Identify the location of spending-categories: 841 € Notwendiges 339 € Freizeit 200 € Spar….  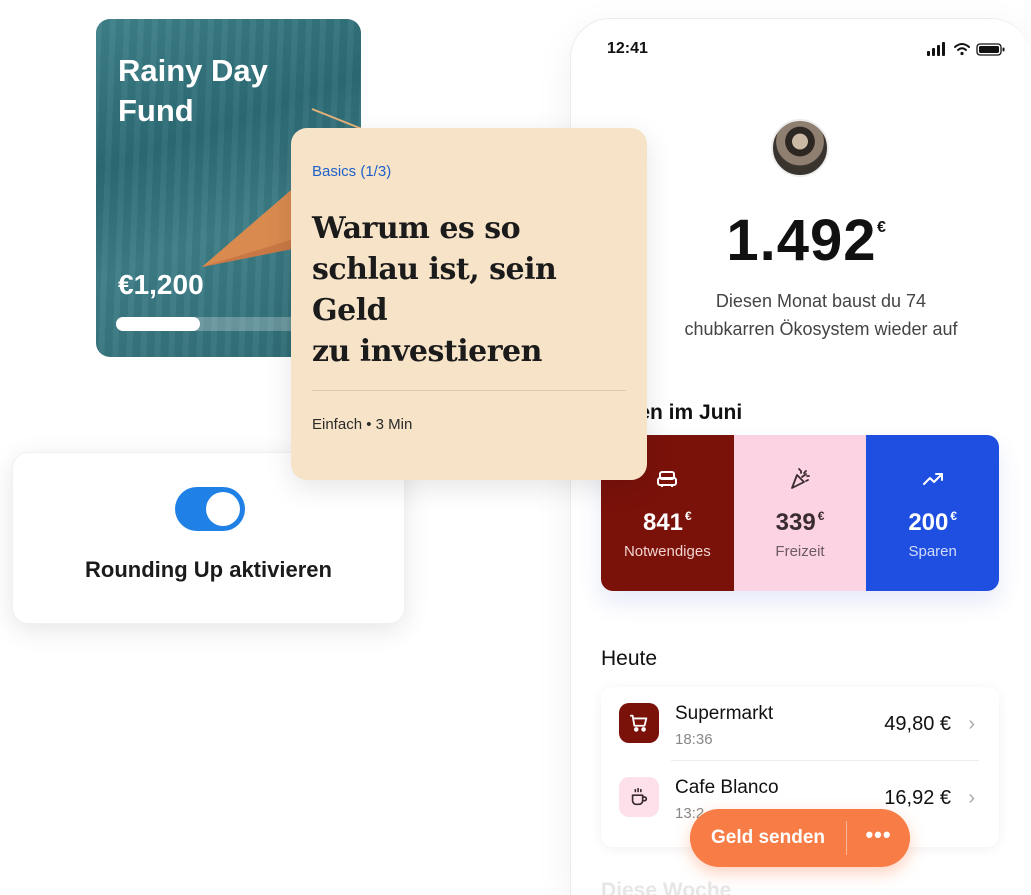
(800, 513).